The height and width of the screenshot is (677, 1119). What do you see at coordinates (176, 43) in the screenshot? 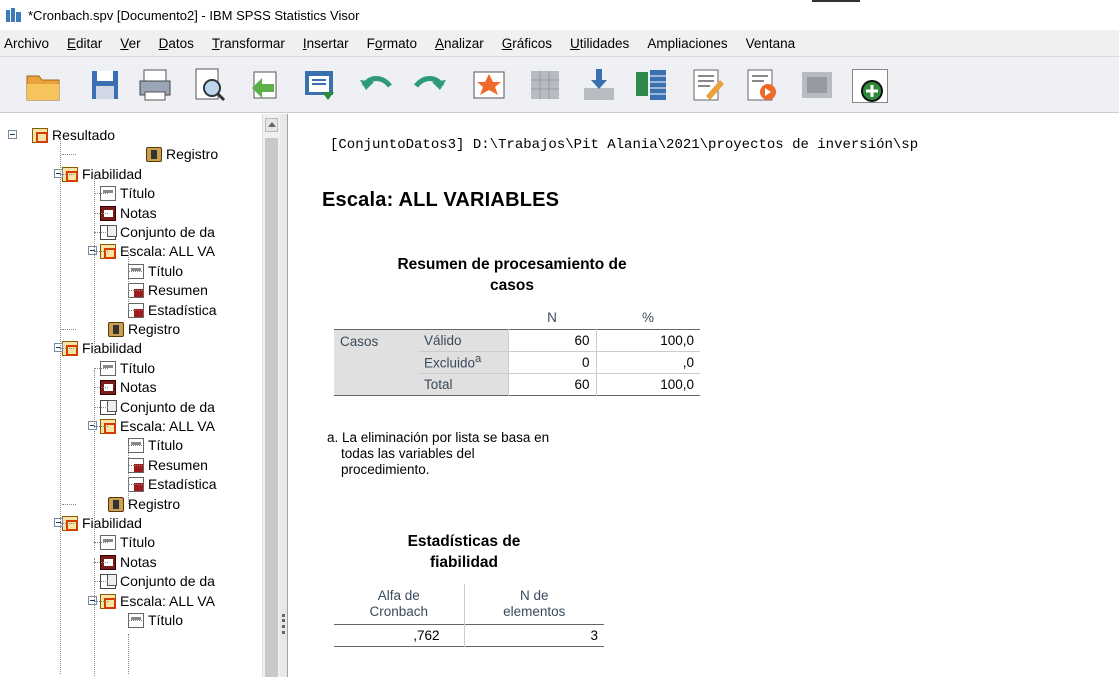
I see `menu-datos: Datos` at bounding box center [176, 43].